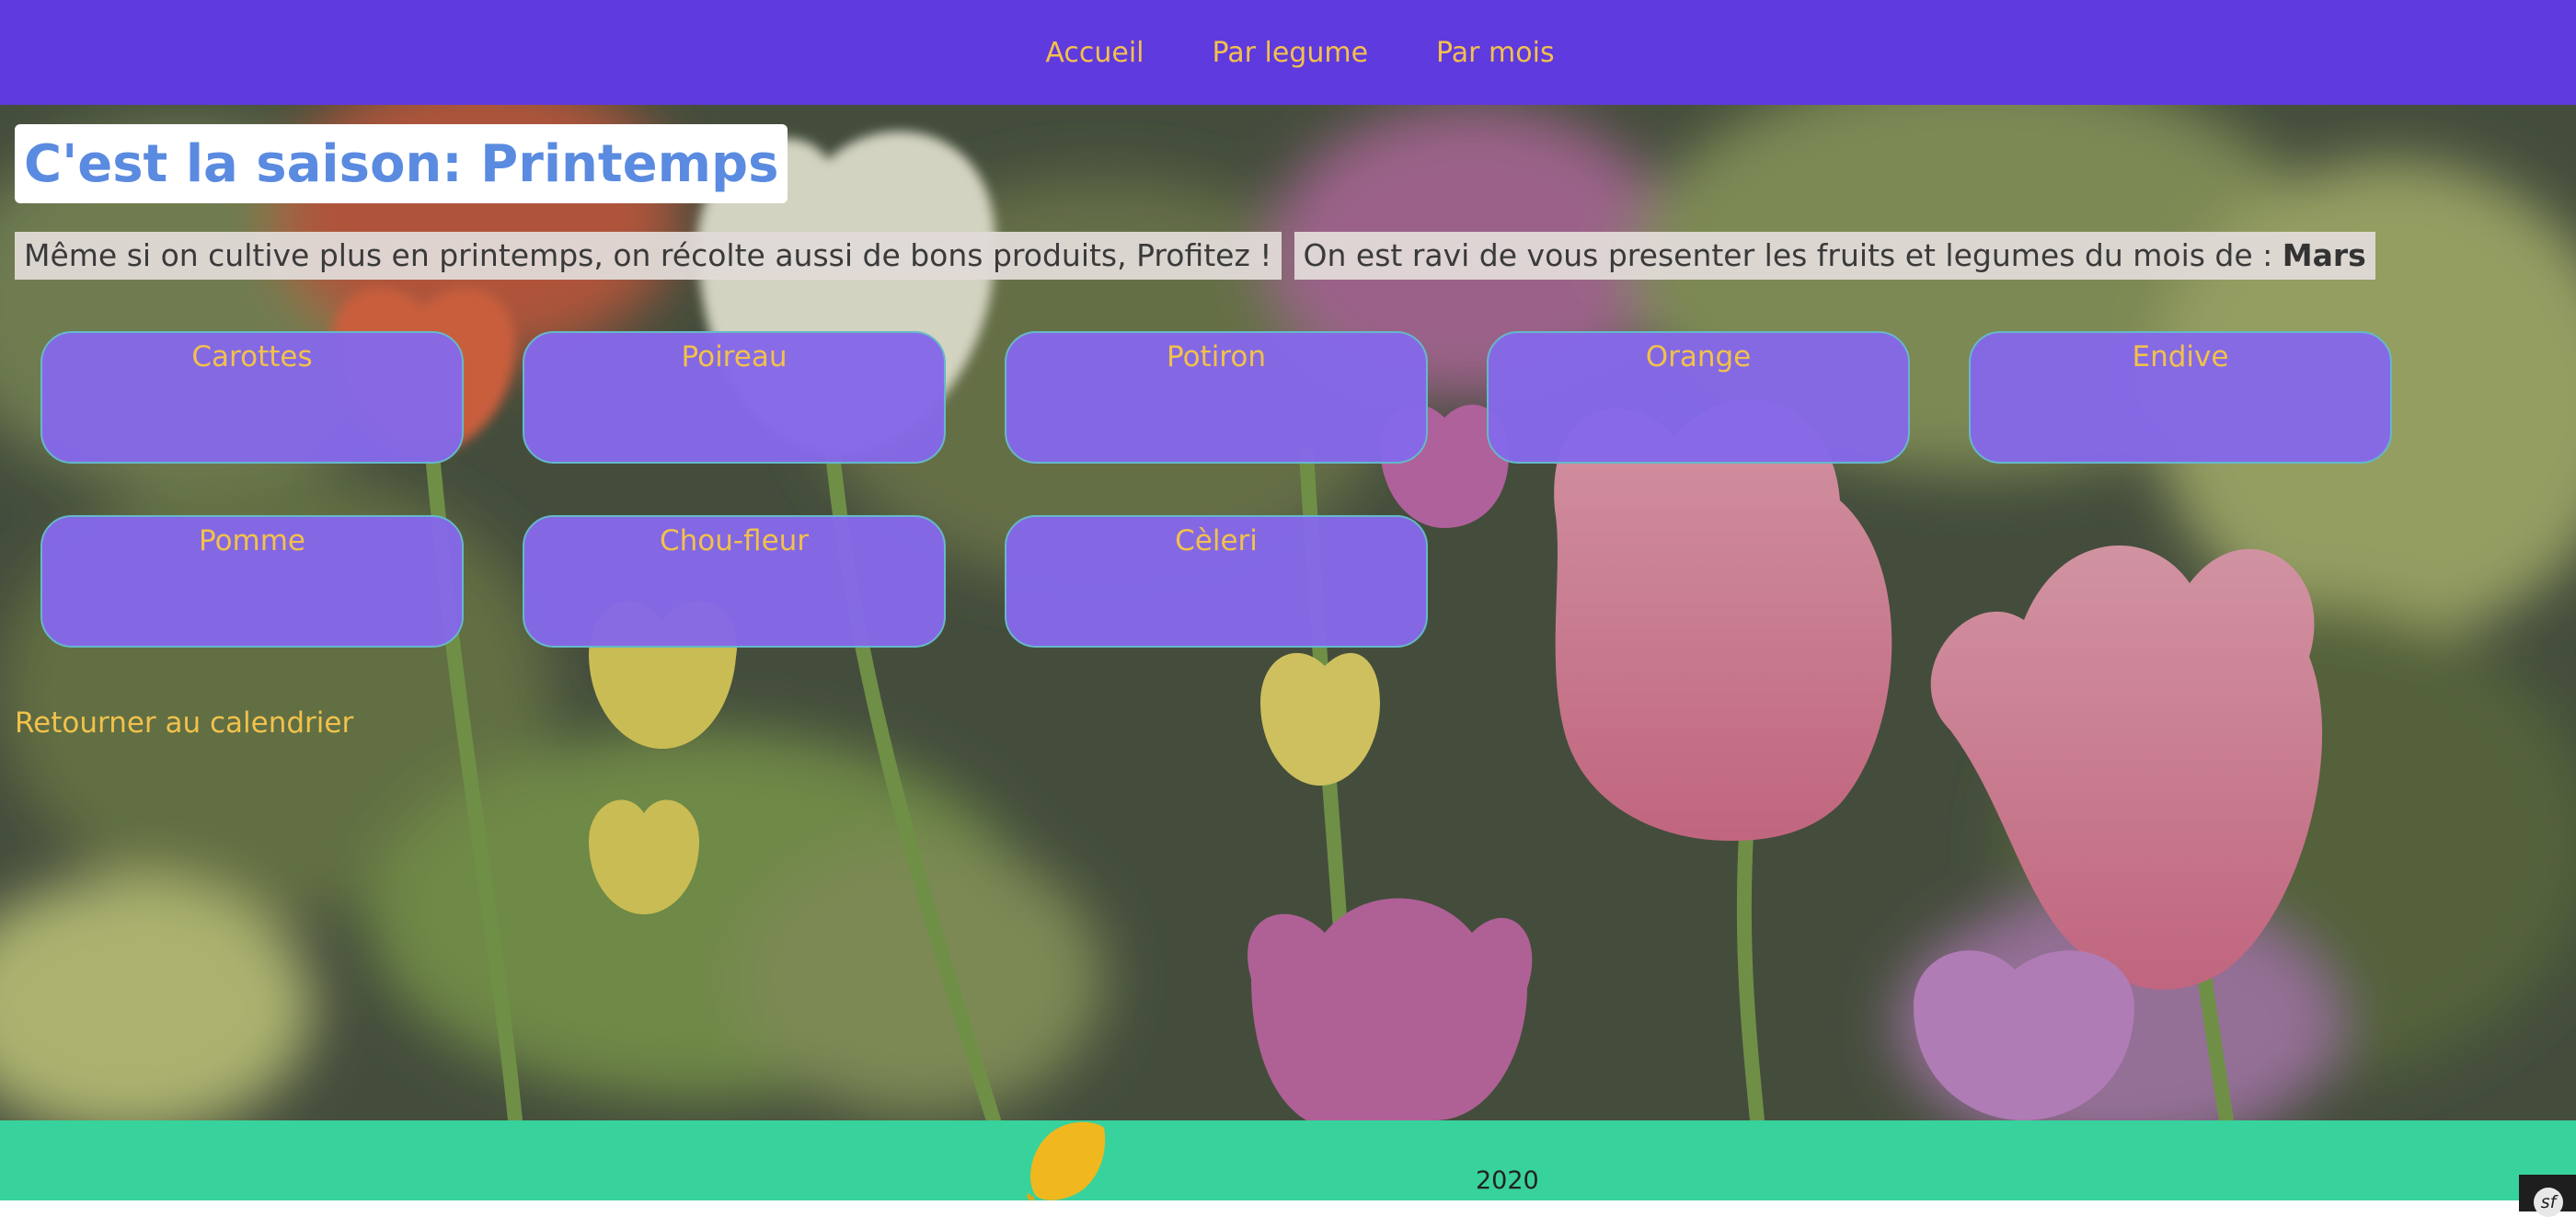 The width and height of the screenshot is (2576, 1217). What do you see at coordinates (252, 581) in the screenshot?
I see `vegetable-card-pomme: Pomme` at bounding box center [252, 581].